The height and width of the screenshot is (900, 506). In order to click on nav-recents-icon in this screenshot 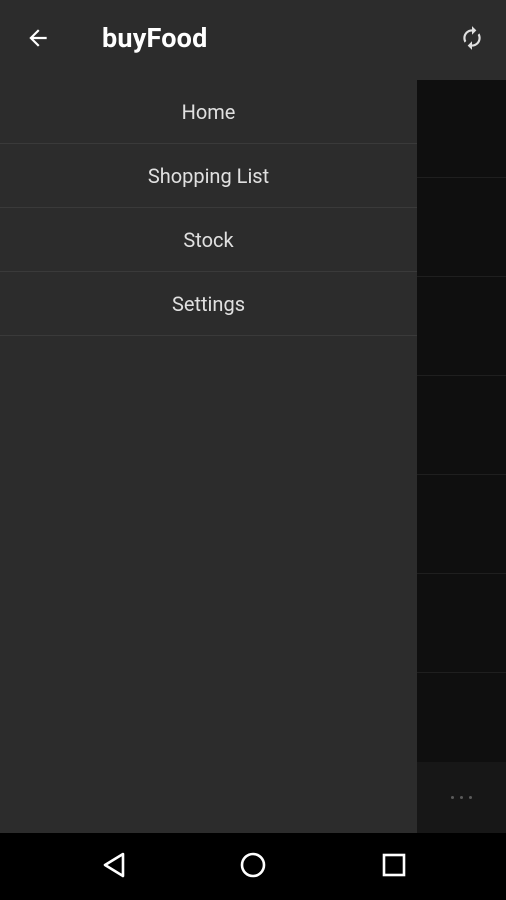, I will do `click(394, 867)`.